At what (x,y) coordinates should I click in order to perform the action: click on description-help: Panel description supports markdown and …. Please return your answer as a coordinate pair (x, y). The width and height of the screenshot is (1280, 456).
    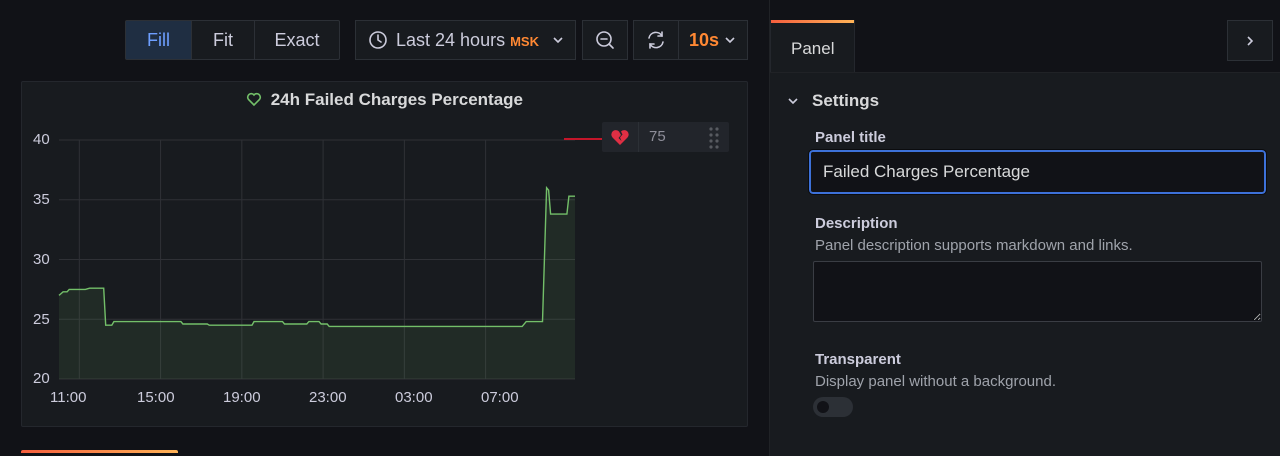
    Looking at the image, I should click on (974, 245).